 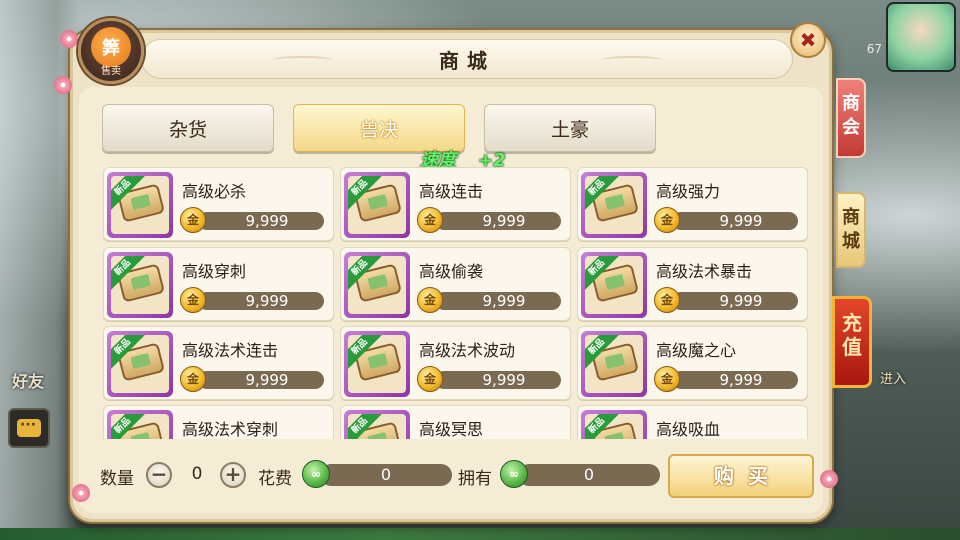 What do you see at coordinates (302, 60) in the screenshot?
I see `title-decoration-left` at bounding box center [302, 60].